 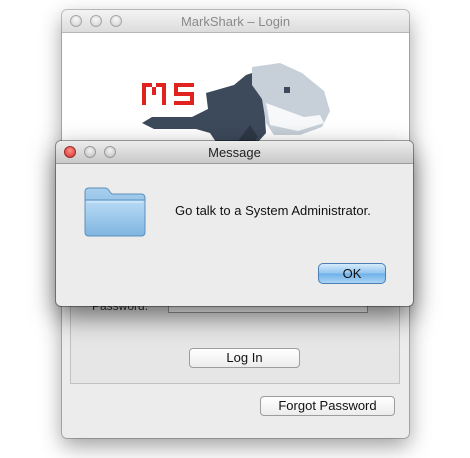 I want to click on dialog-titlebar: Message, so click(x=234, y=152).